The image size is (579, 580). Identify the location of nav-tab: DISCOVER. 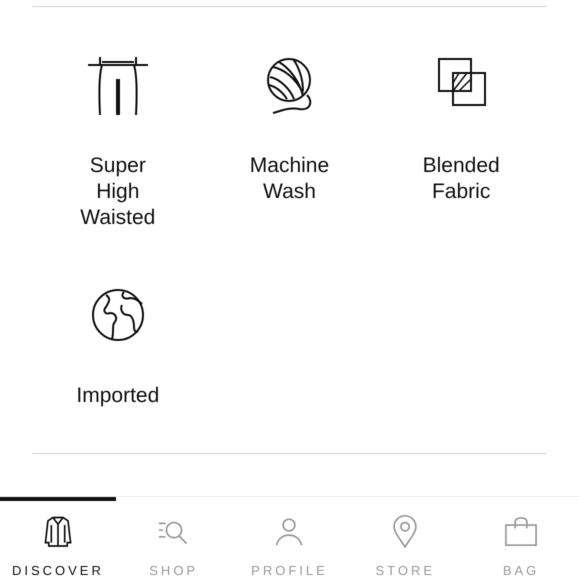
(58, 538).